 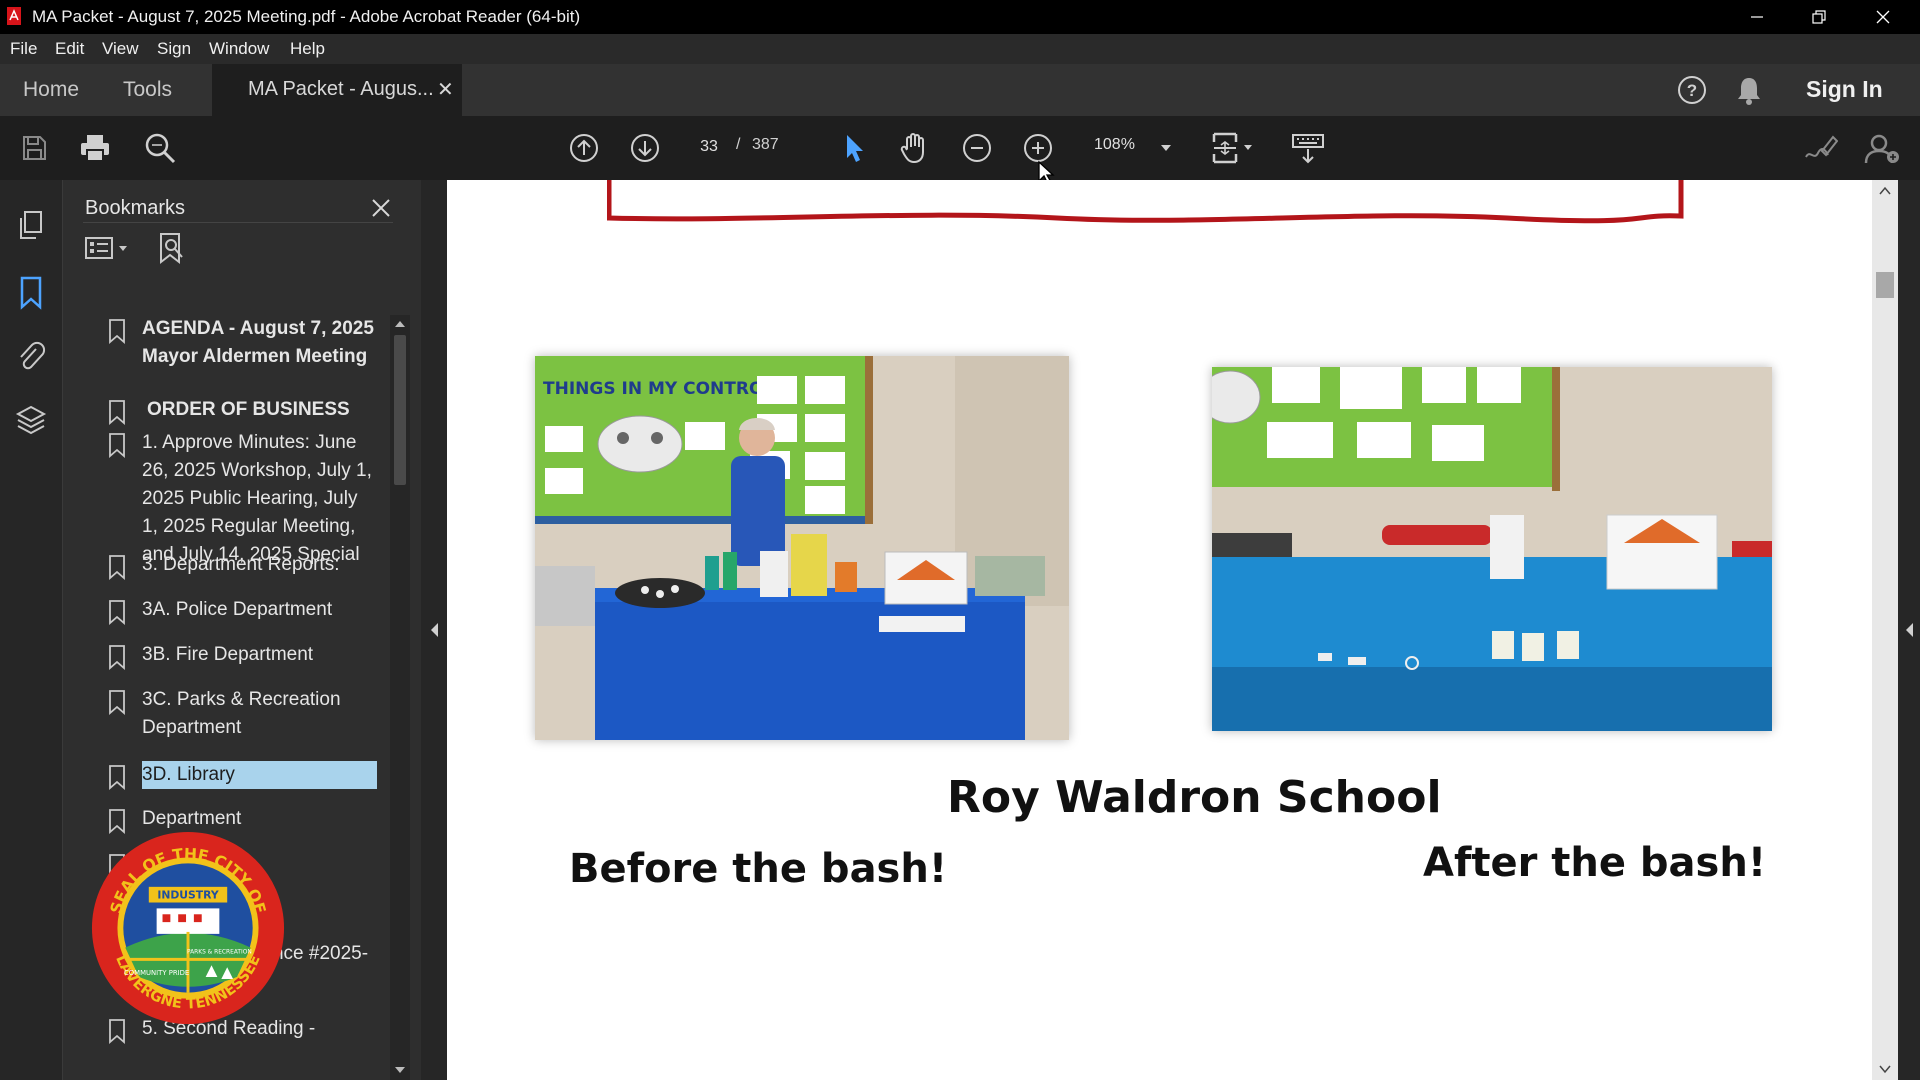 What do you see at coordinates (1885, 285) in the screenshot?
I see `document-scroll-thumb` at bounding box center [1885, 285].